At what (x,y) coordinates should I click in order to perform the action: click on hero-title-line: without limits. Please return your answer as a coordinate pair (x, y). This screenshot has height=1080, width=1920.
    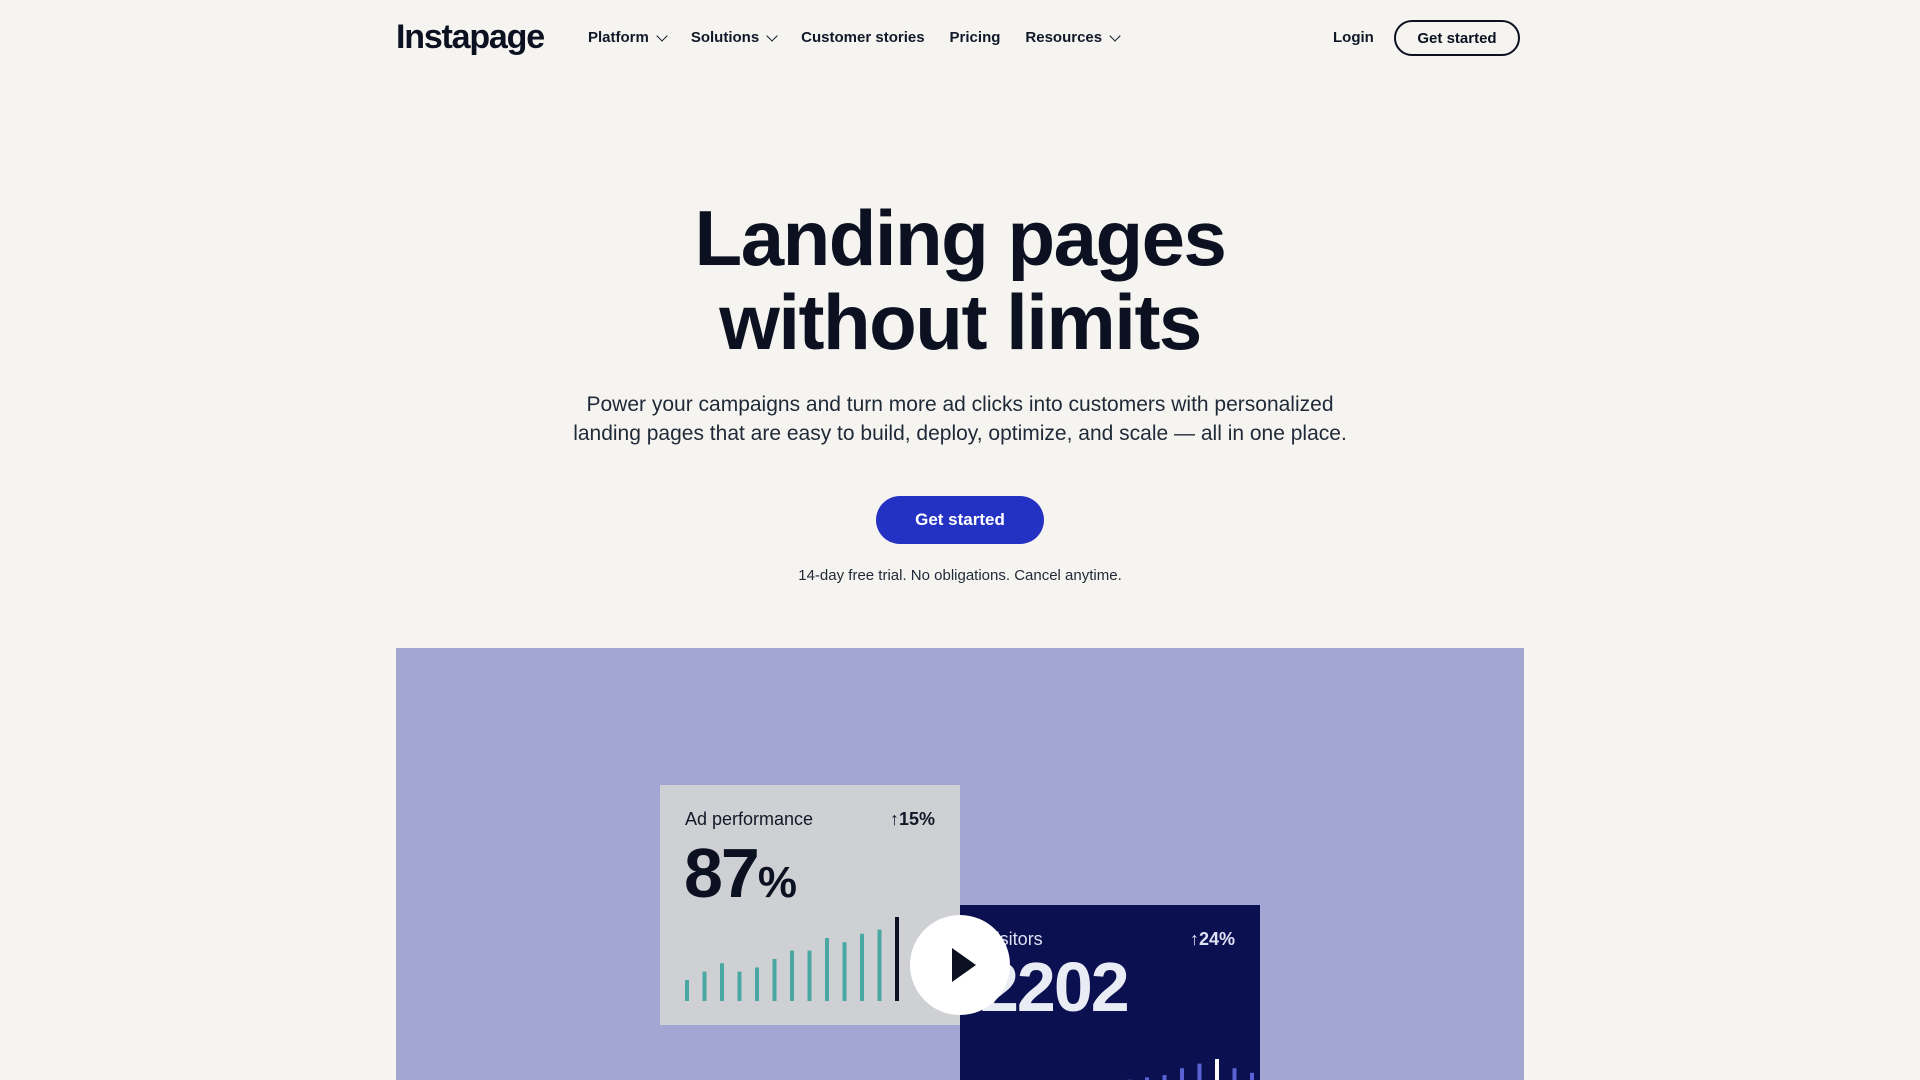
    Looking at the image, I should click on (960, 322).